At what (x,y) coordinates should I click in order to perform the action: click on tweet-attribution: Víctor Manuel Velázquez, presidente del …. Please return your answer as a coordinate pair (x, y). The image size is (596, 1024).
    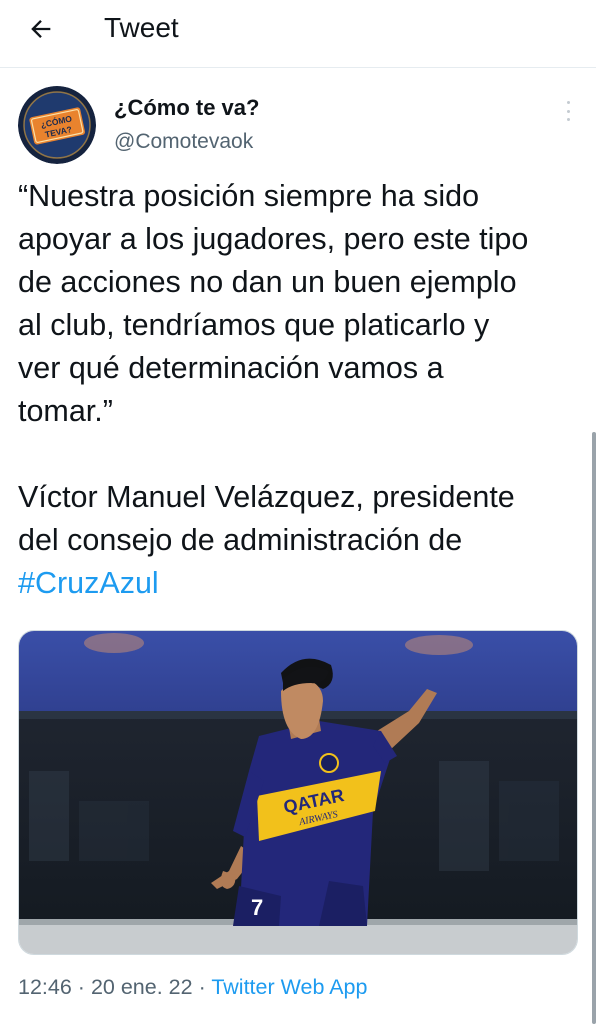
    Looking at the image, I should click on (266, 518).